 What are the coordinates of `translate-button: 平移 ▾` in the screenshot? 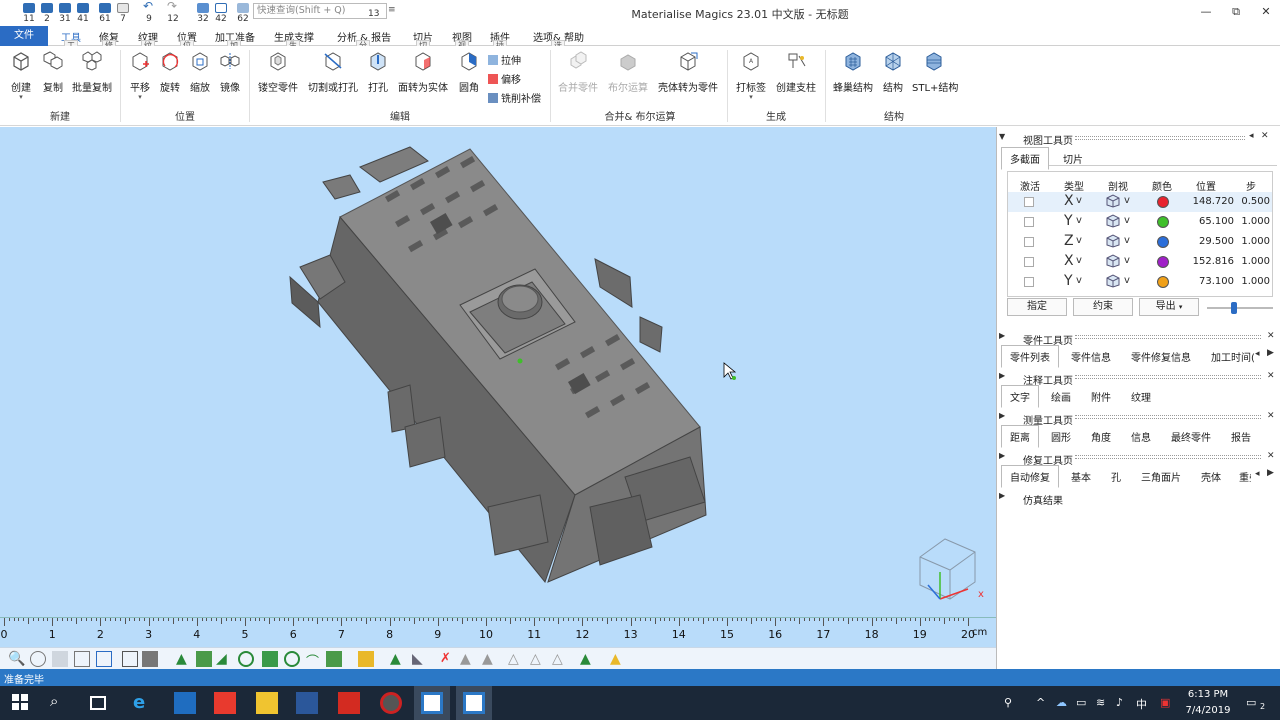 It's located at (140, 75).